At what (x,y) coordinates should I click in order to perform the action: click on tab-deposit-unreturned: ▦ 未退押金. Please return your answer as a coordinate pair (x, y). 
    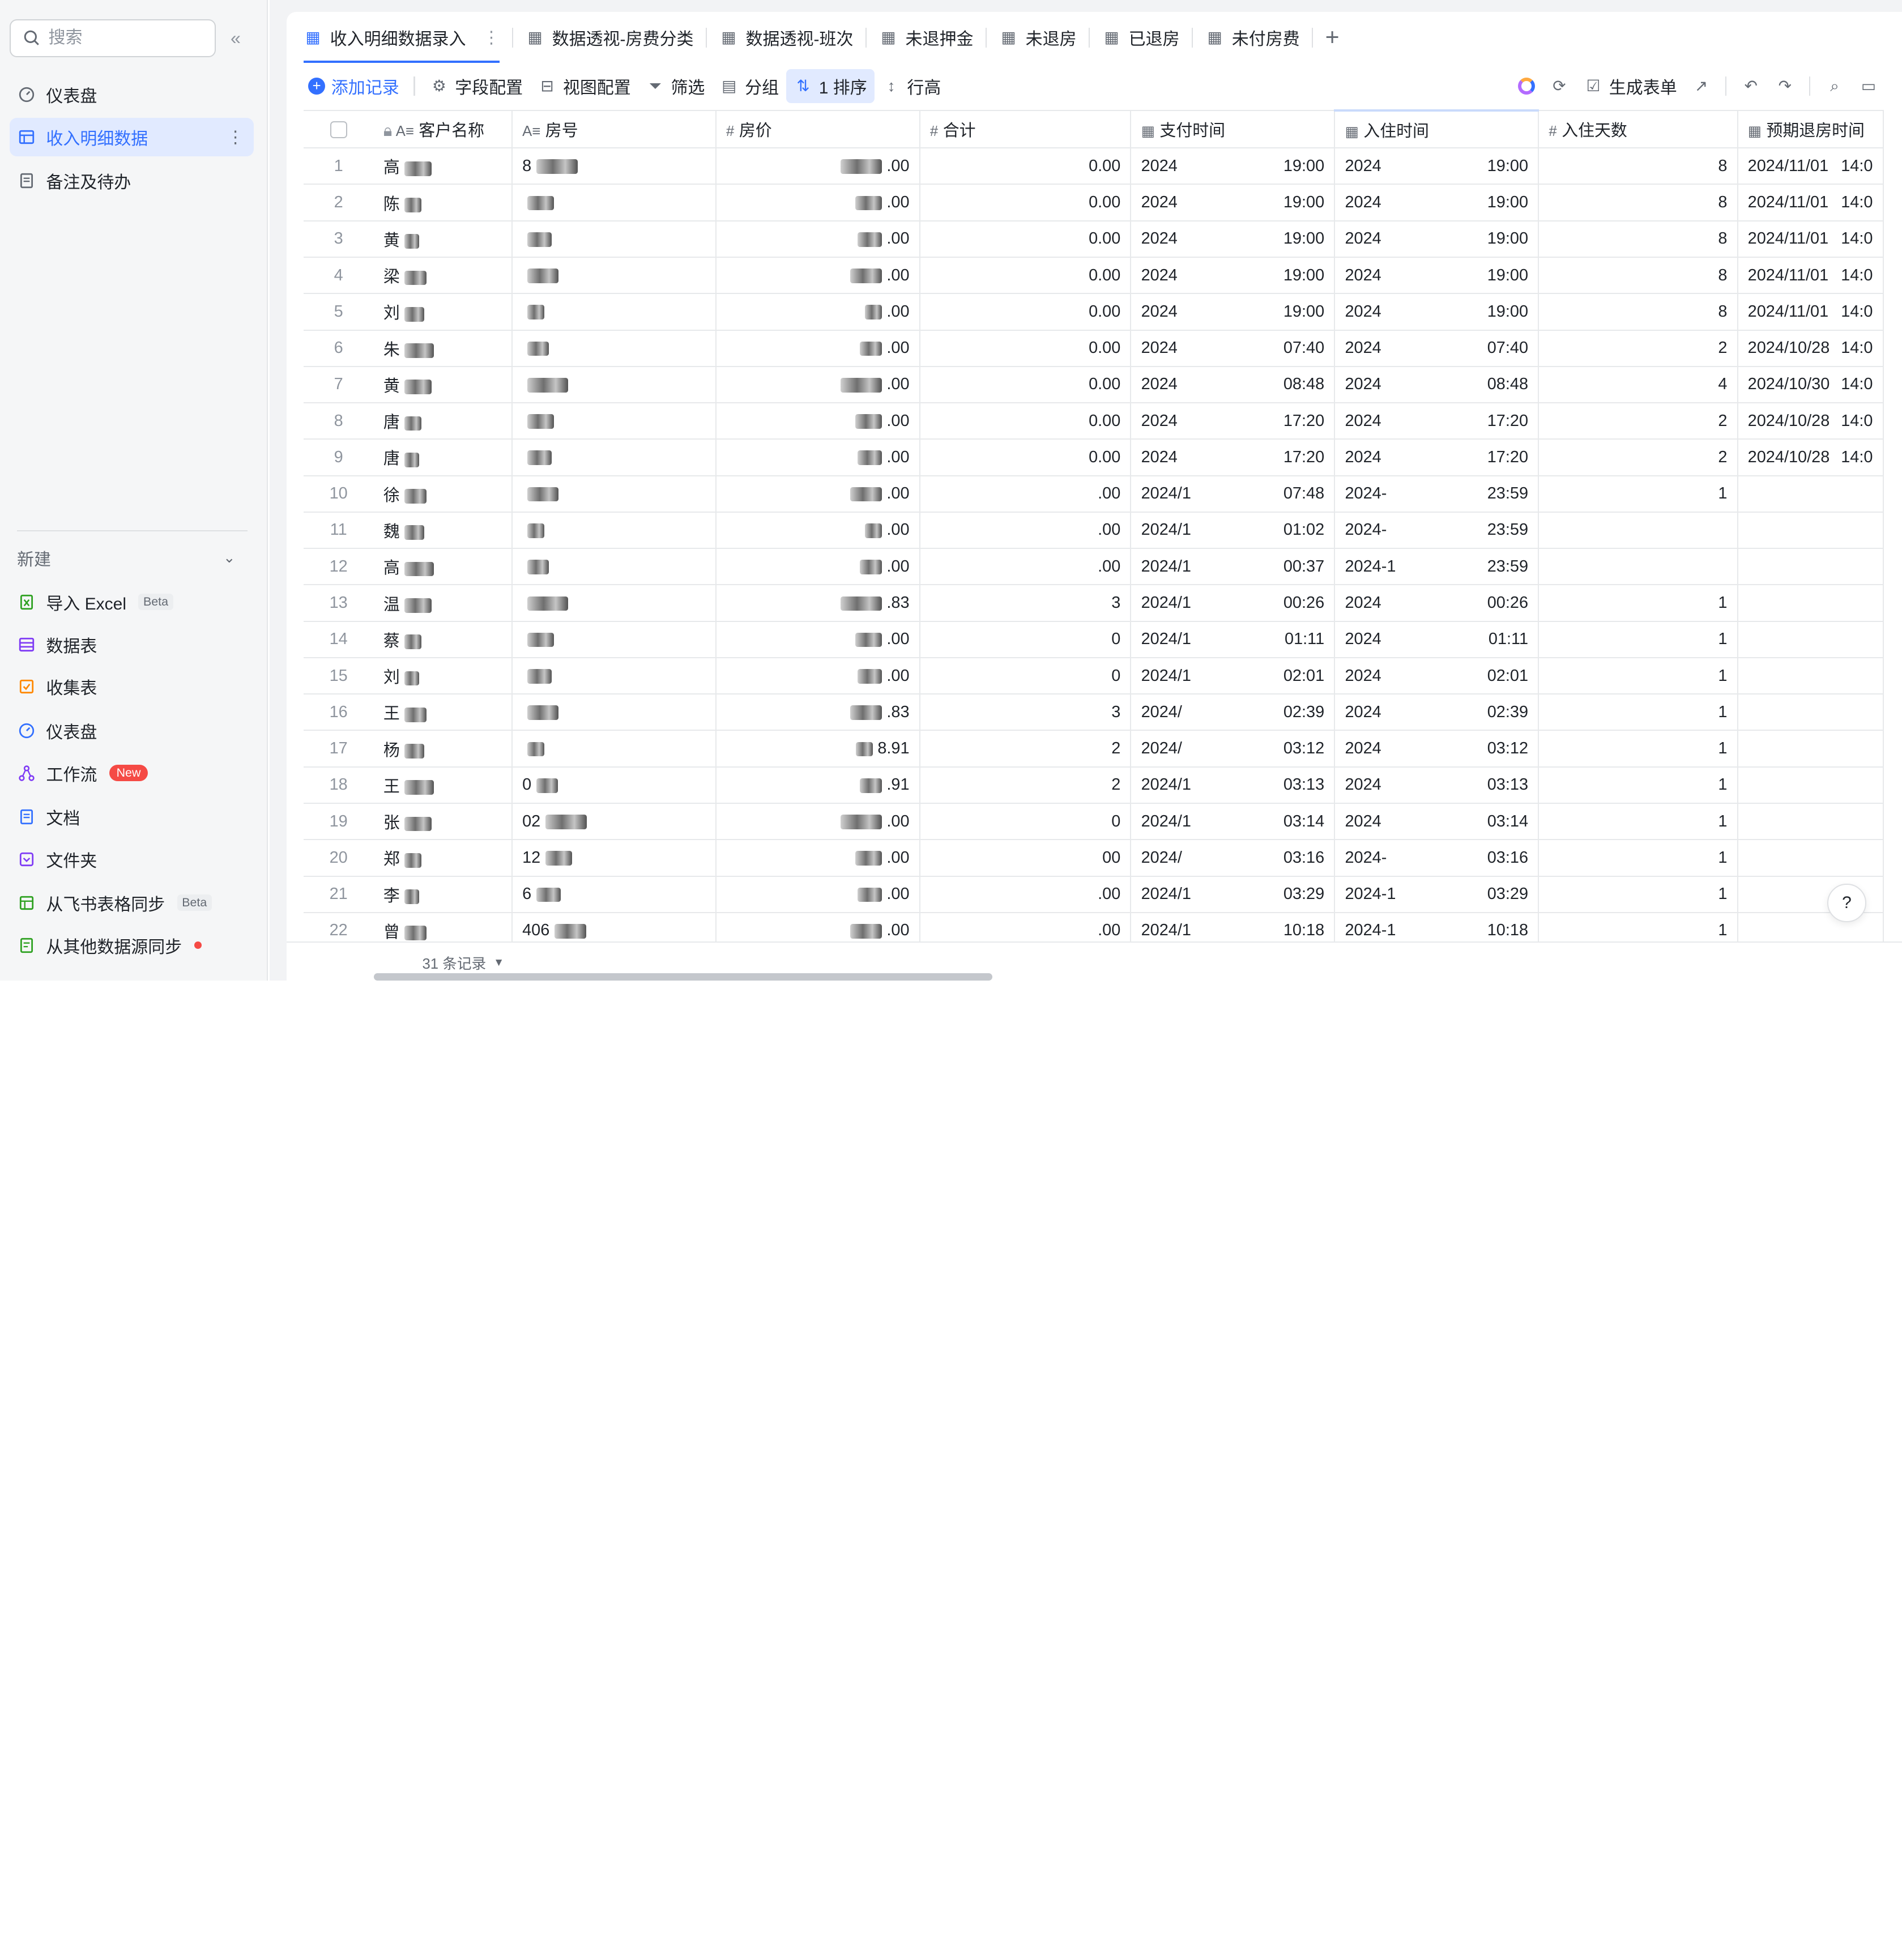
    Looking at the image, I should click on (926, 37).